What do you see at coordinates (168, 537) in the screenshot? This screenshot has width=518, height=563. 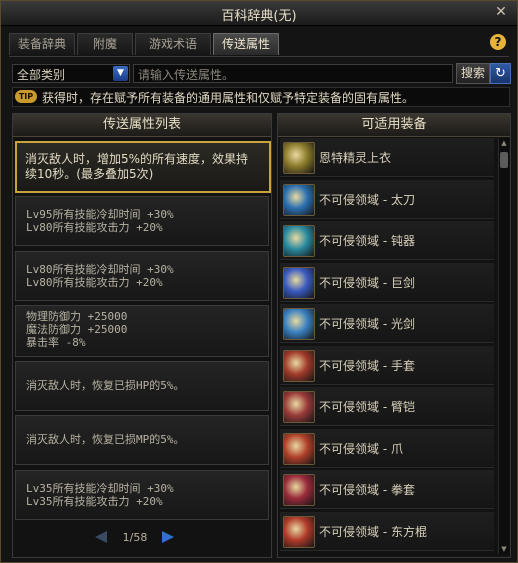 I see `next-page-icon` at bounding box center [168, 537].